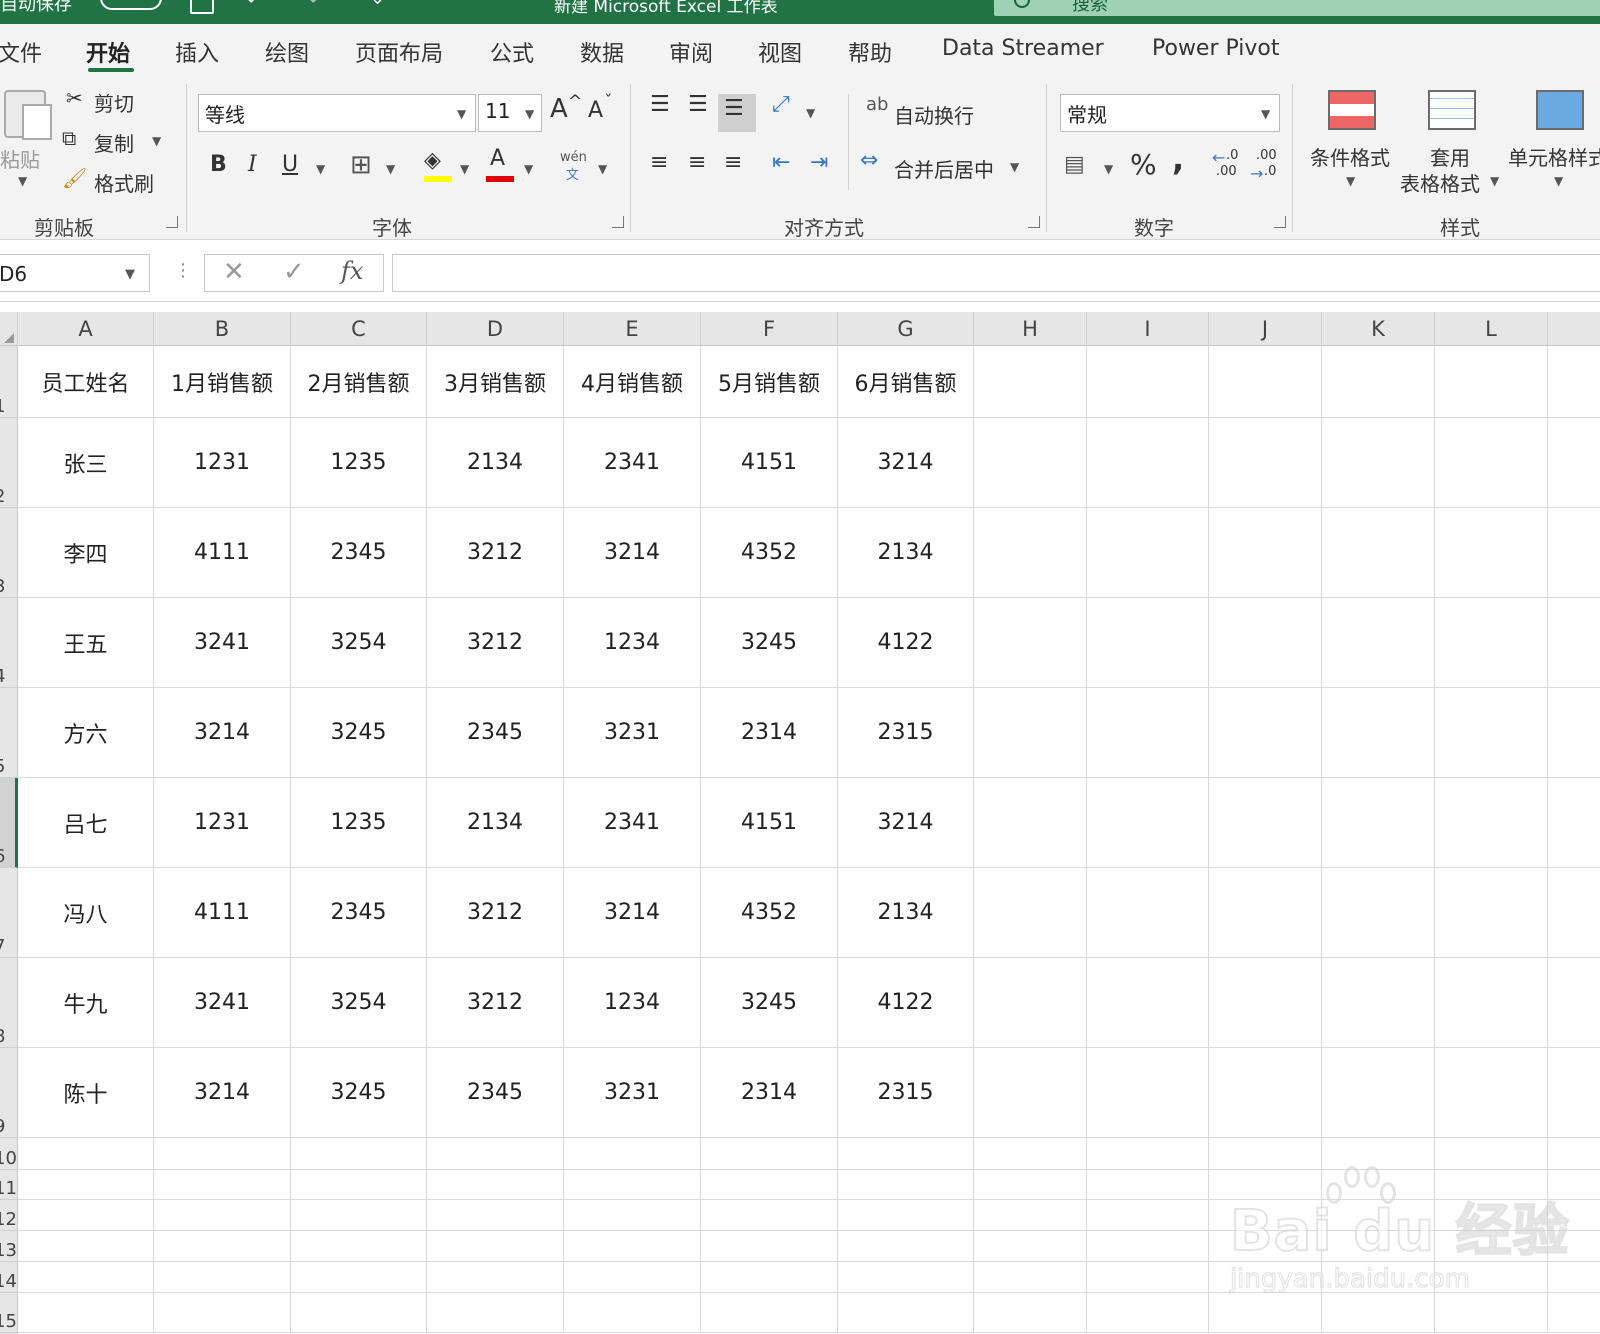  Describe the element at coordinates (632, 463) in the screenshot. I see `table-cell: 2341` at that location.